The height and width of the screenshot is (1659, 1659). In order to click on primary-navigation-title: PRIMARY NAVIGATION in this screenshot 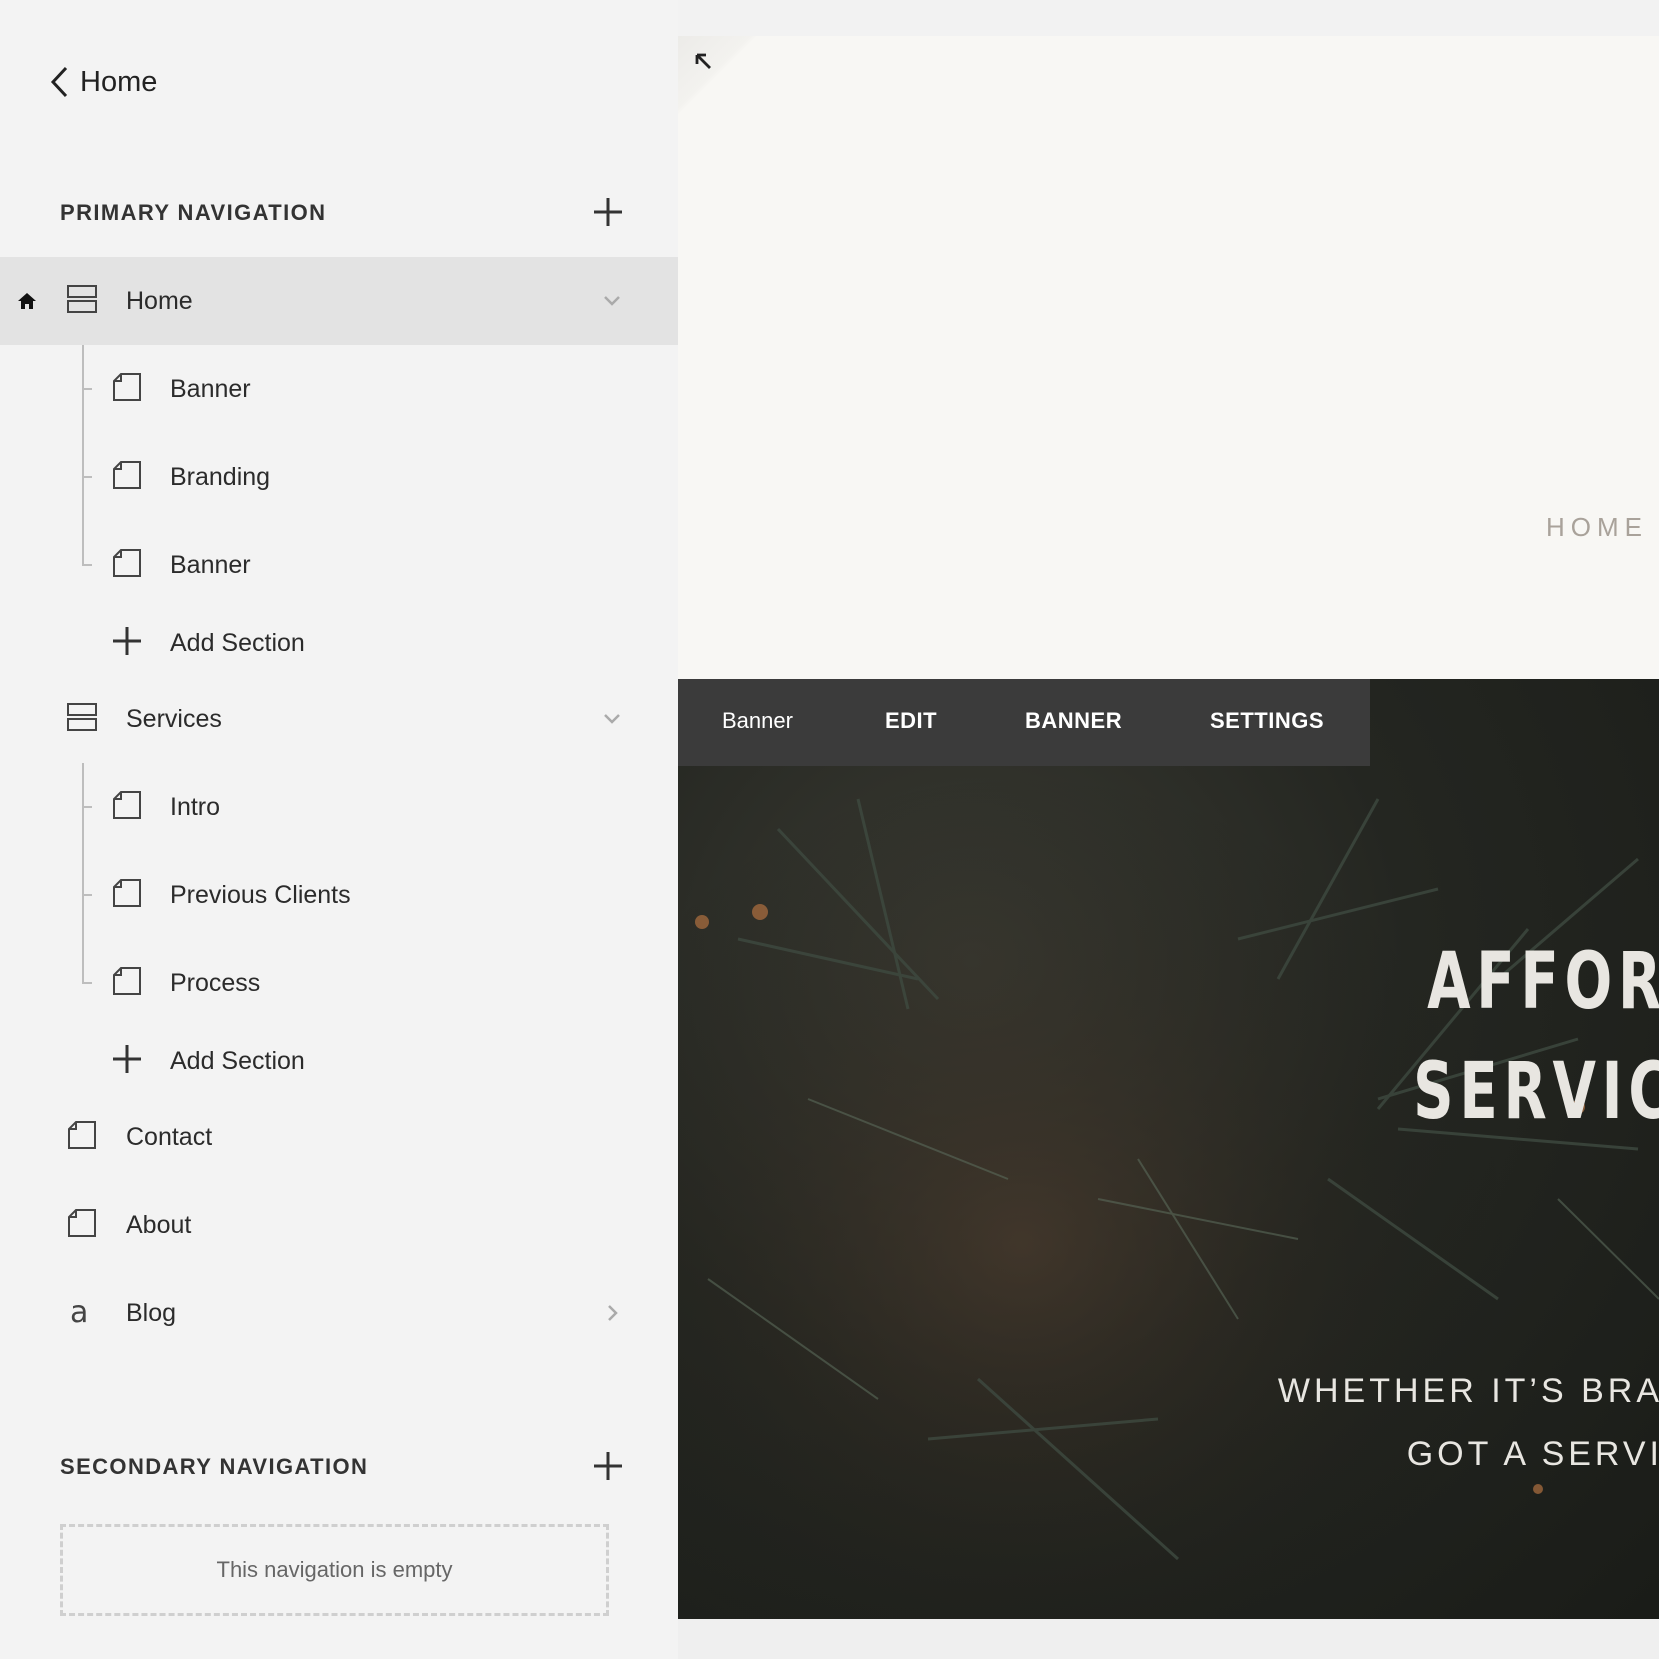, I will do `click(193, 212)`.